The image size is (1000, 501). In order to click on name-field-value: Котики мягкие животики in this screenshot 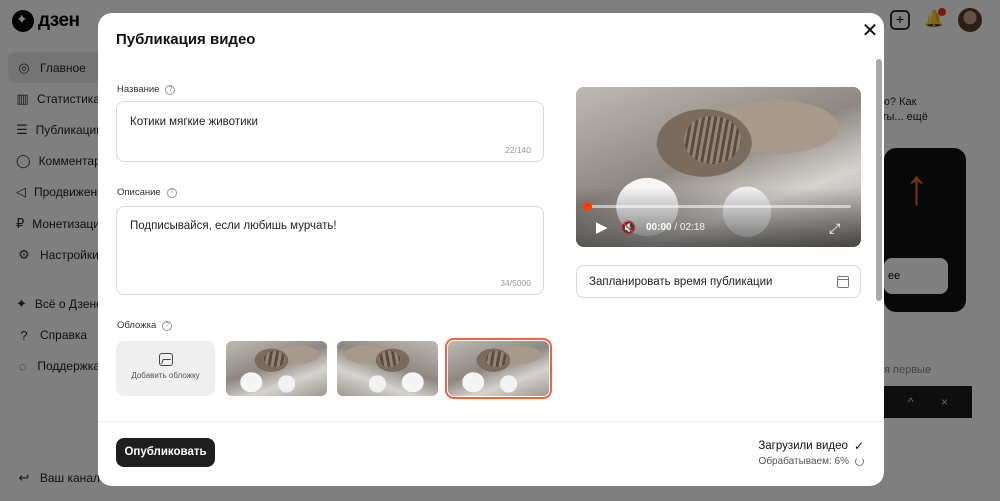, I will do `click(194, 122)`.